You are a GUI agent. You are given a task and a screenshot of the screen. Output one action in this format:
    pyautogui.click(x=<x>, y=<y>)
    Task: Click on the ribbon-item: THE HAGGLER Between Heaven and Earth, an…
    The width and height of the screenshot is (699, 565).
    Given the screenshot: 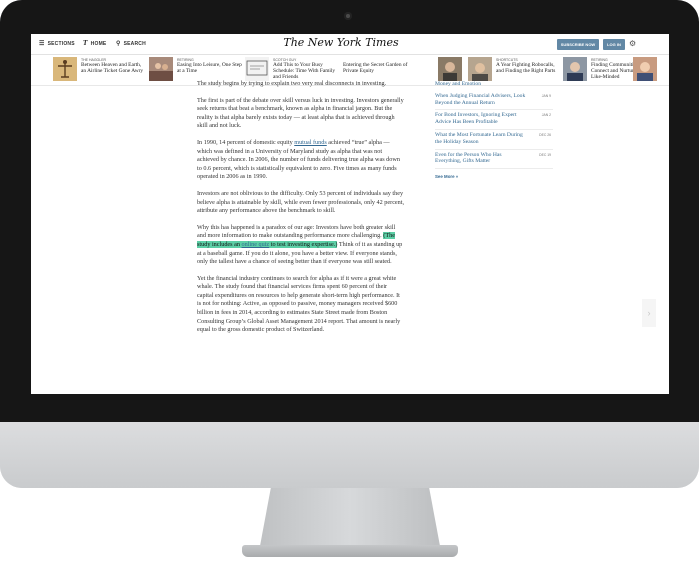 What is the action you would take?
    pyautogui.click(x=100, y=70)
    